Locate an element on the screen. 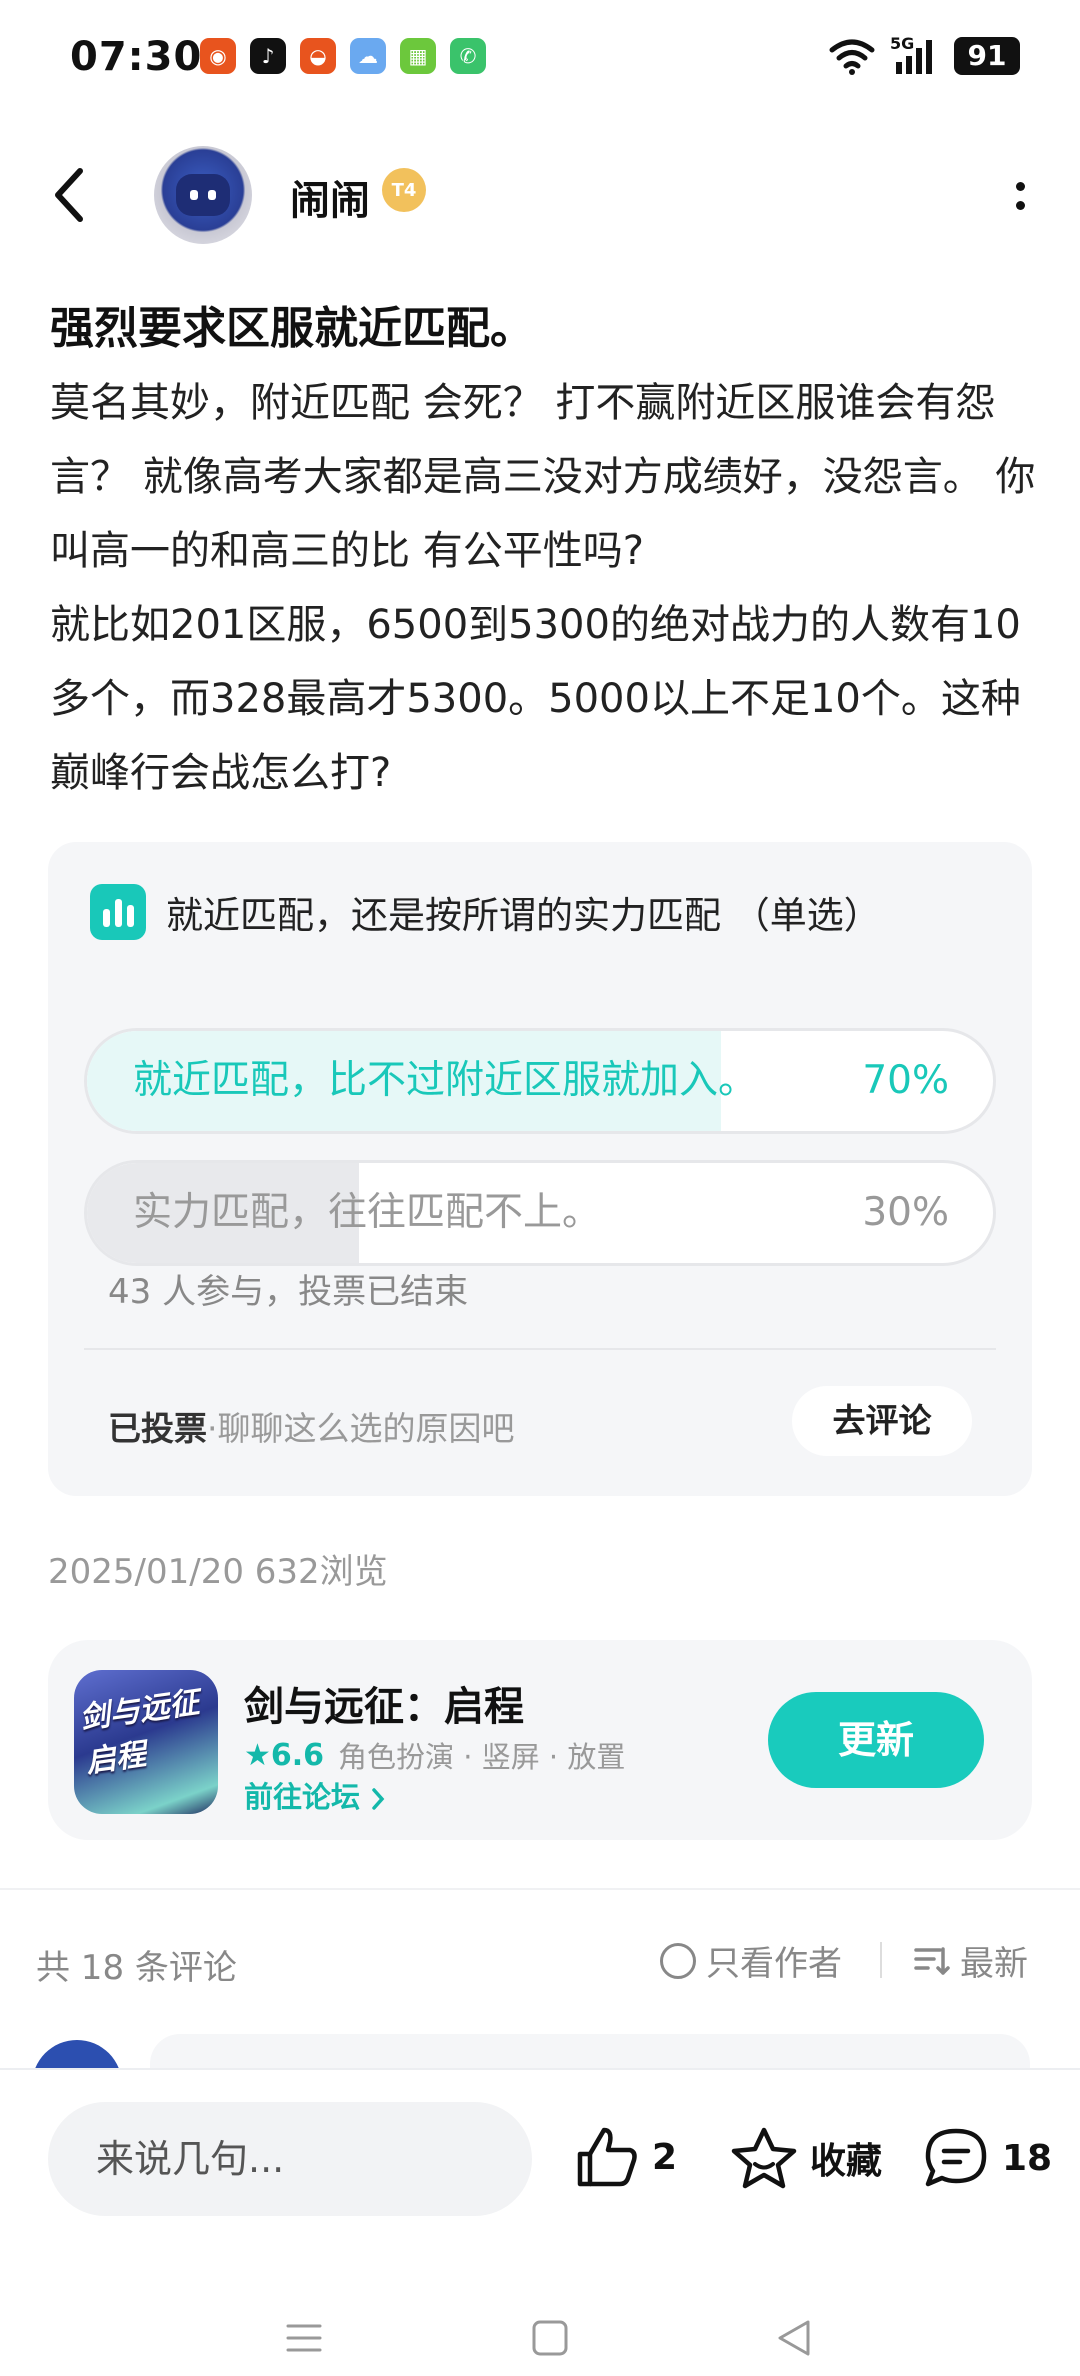 Image resolution: width=1080 pixels, height=2376 pixels. poll-option-label: 就近匹配，比不过附近区服就加入。 is located at coordinates (445, 1080).